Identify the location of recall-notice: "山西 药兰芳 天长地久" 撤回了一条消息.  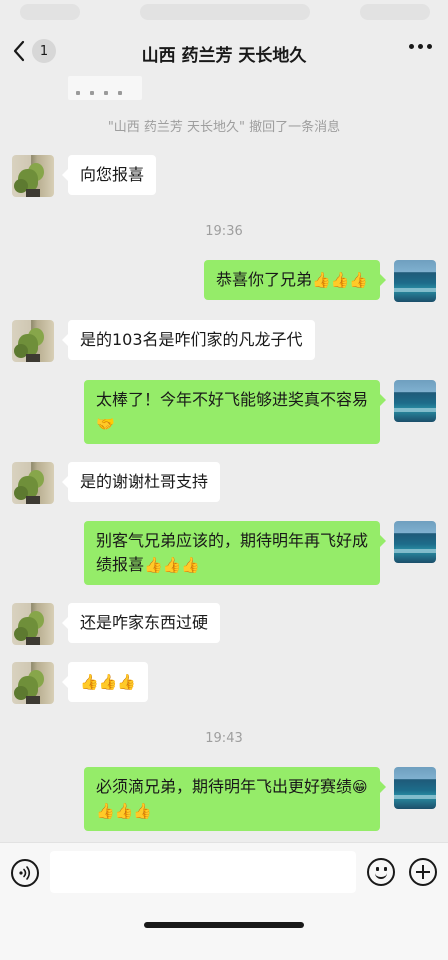
(224, 127).